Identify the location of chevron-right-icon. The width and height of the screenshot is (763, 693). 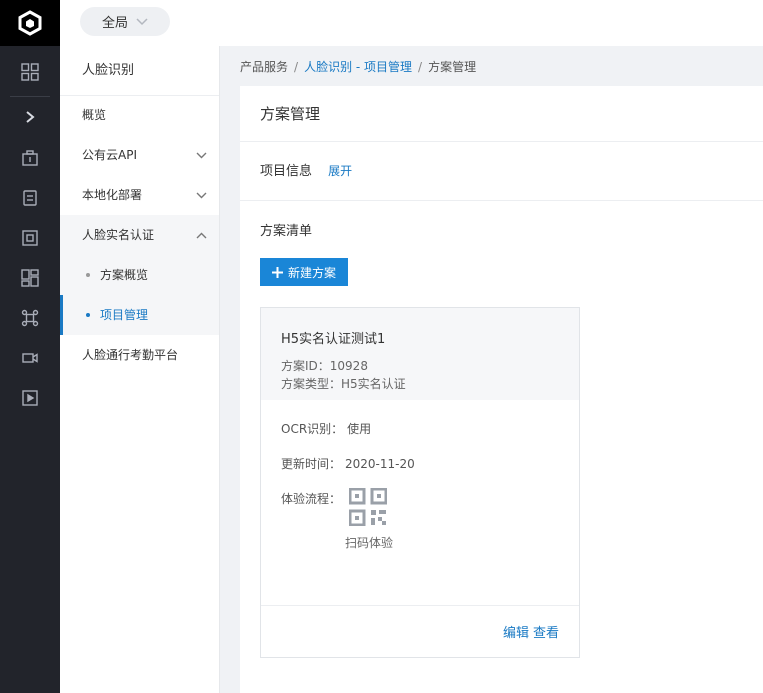
(30, 117).